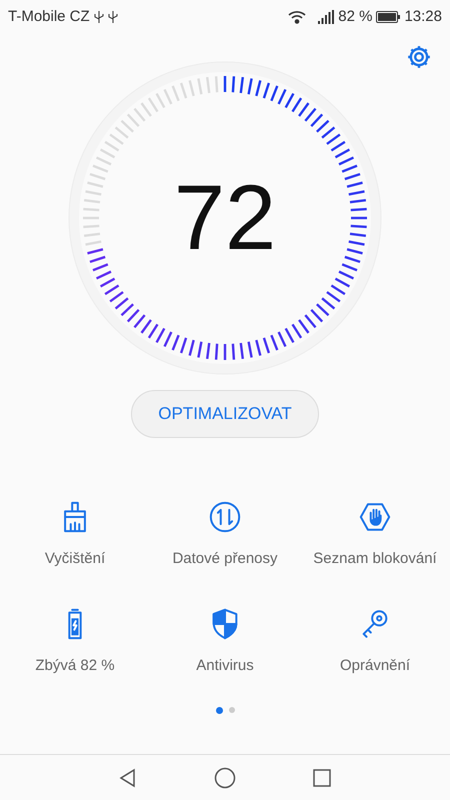 Image resolution: width=450 pixels, height=800 pixels. Describe the element at coordinates (423, 16) in the screenshot. I see `clock: 13:28` at that location.